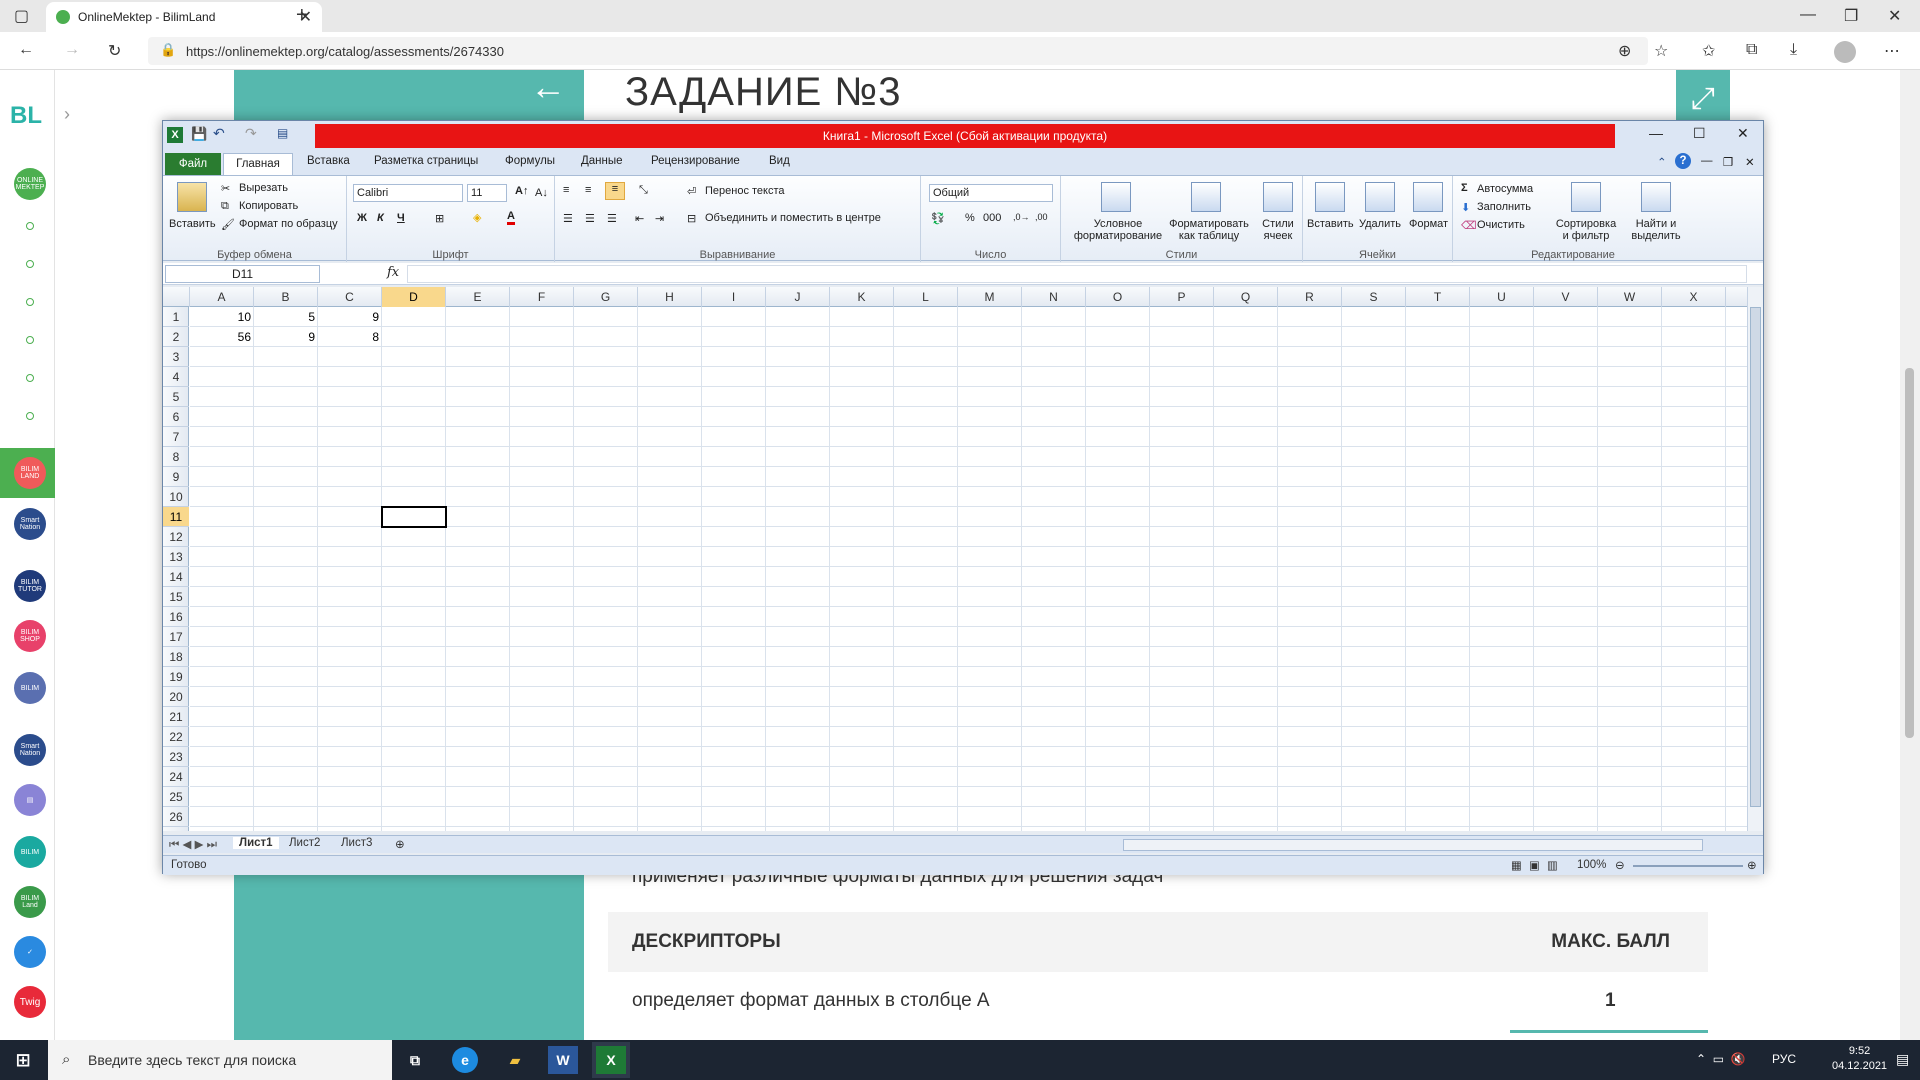  What do you see at coordinates (192, 197) in the screenshot?
I see `paste-icon` at bounding box center [192, 197].